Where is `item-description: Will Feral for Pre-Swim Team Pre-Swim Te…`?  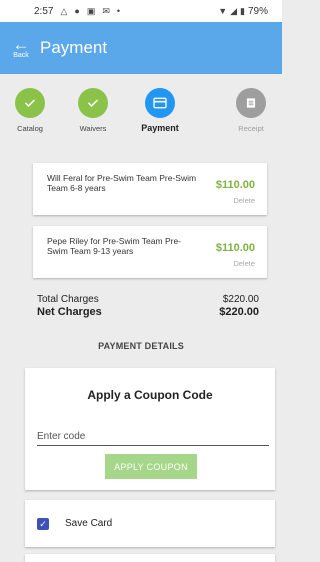
item-description: Will Feral for Pre-Swim Team Pre-Swim Te… is located at coordinates (122, 183).